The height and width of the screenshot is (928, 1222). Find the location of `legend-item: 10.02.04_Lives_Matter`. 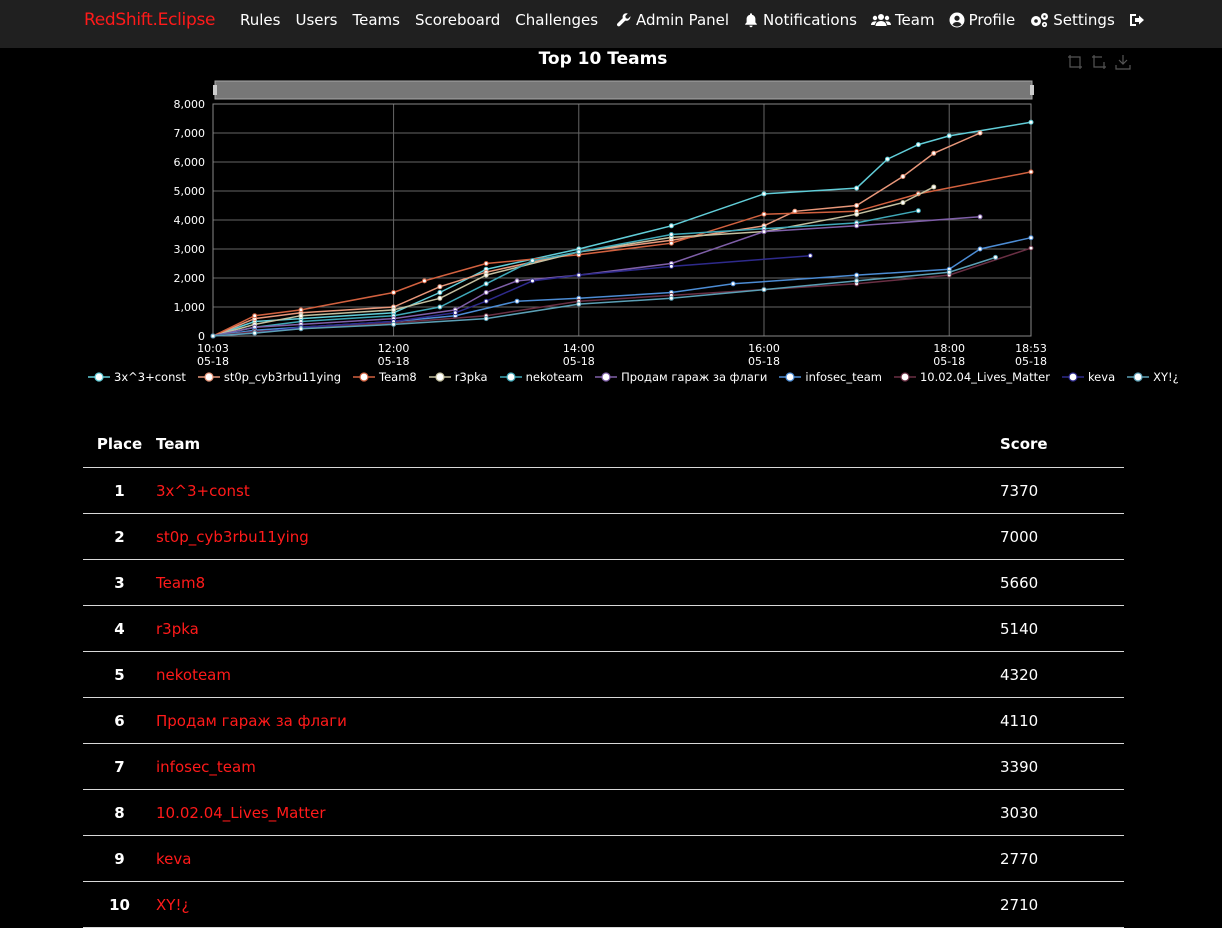

legend-item: 10.02.04_Lives_Matter is located at coordinates (971, 377).